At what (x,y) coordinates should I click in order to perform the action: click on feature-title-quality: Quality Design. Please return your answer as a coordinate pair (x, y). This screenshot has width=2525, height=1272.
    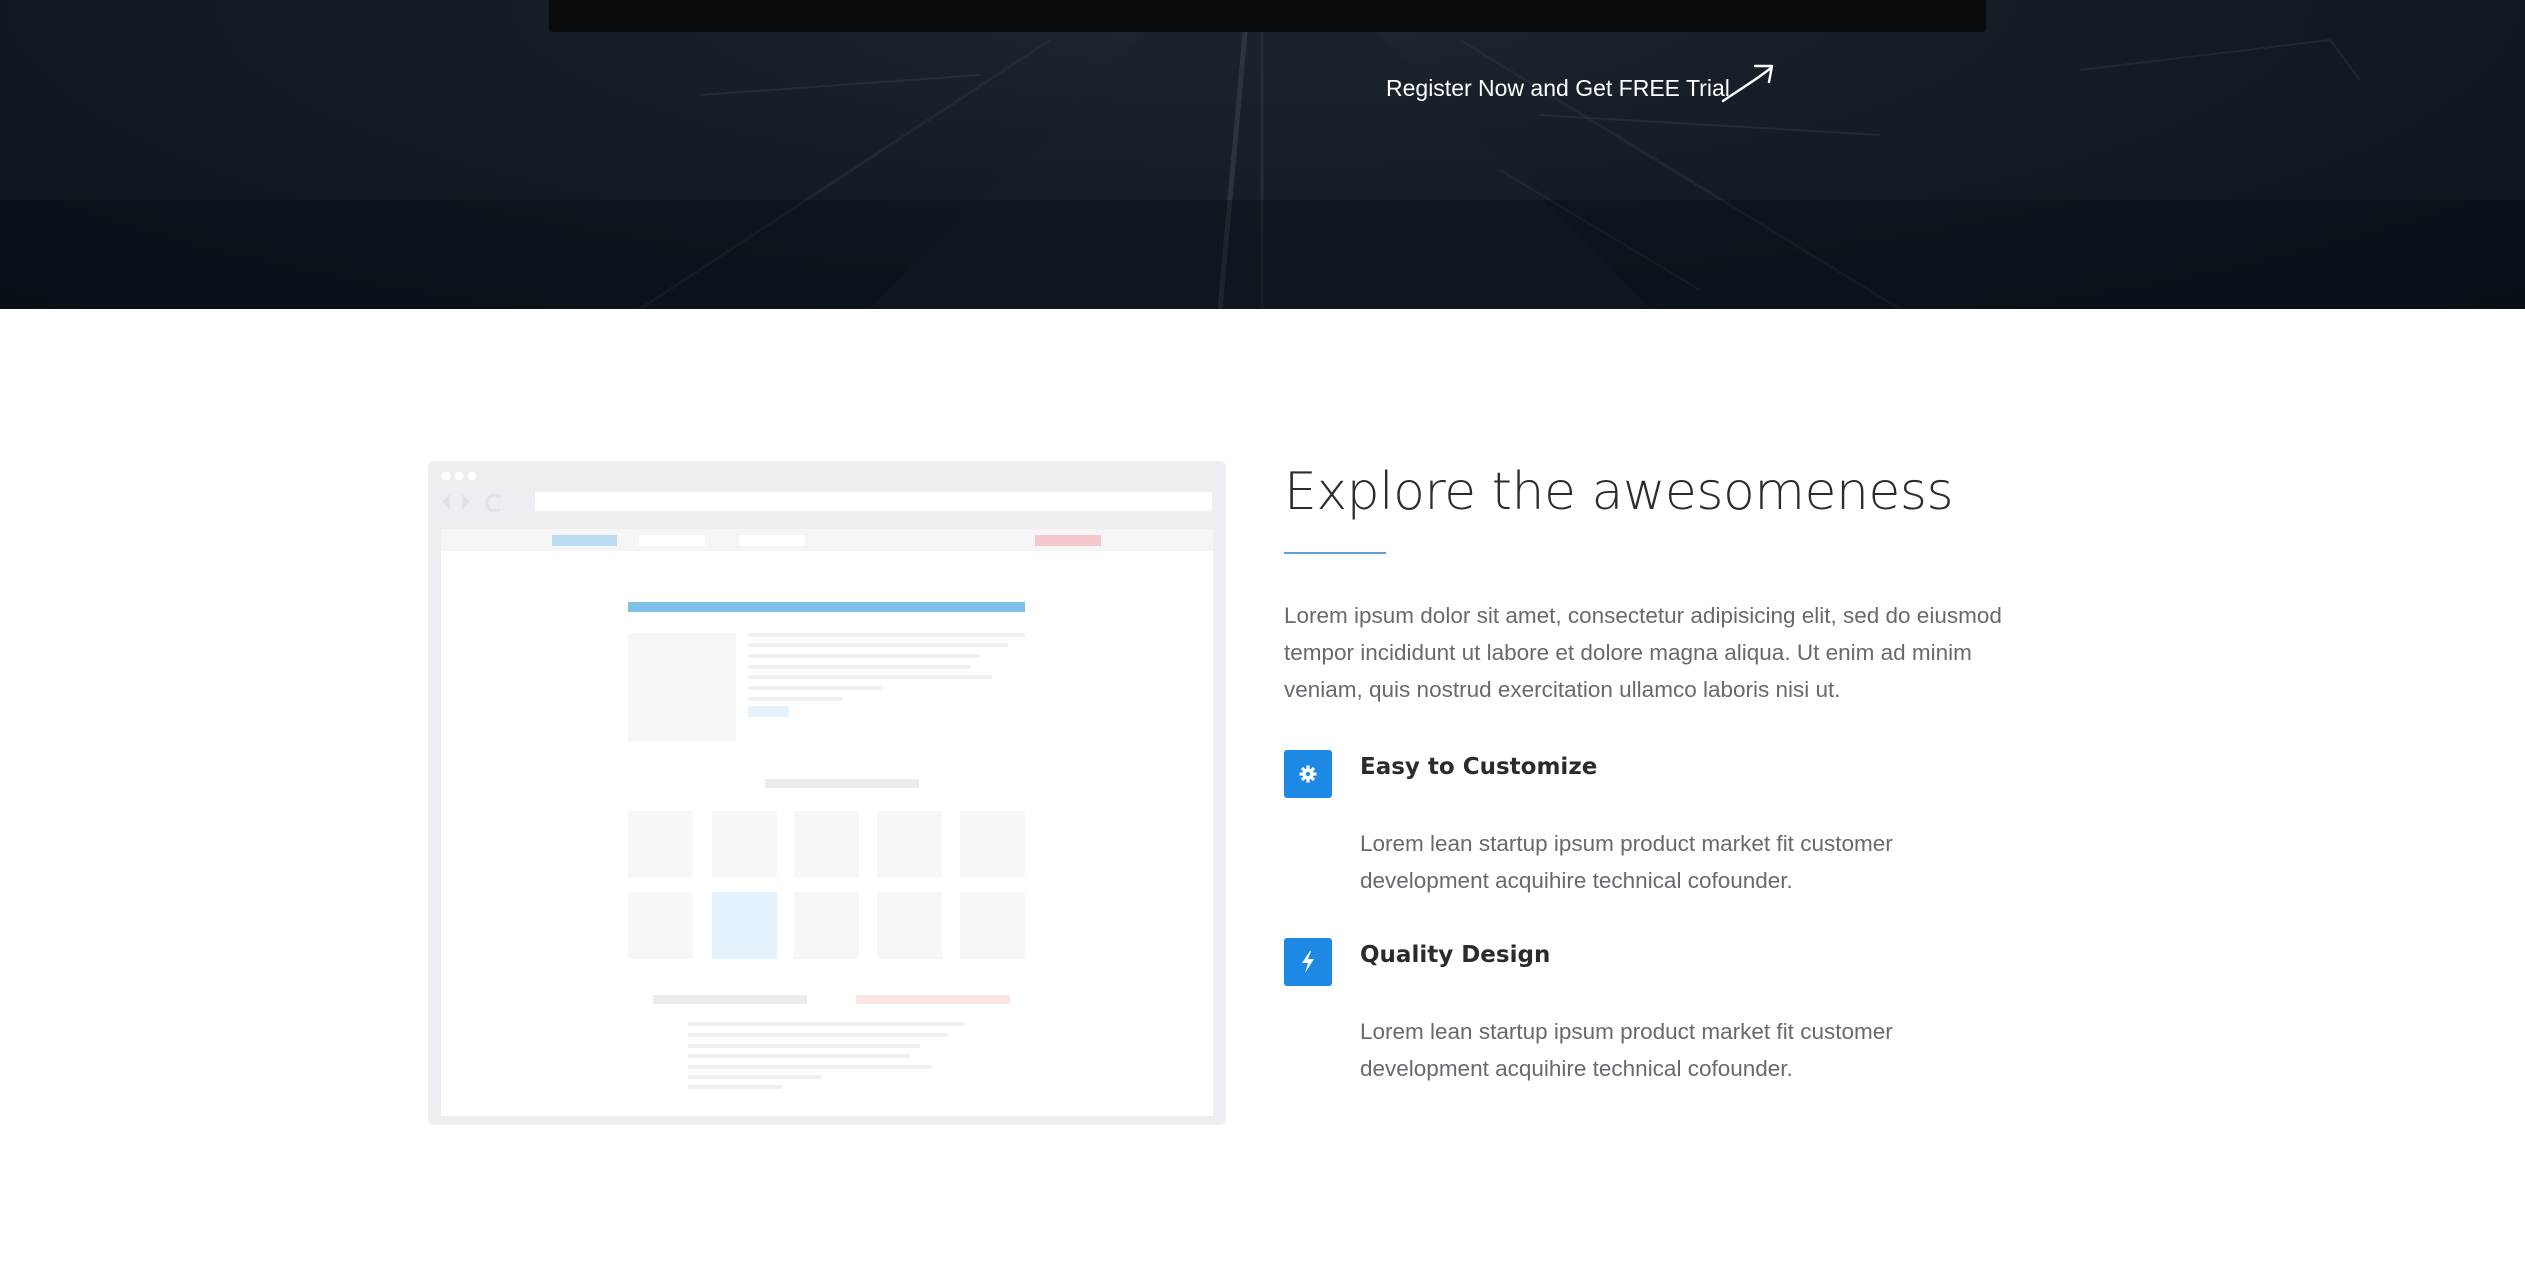
    Looking at the image, I should click on (1455, 955).